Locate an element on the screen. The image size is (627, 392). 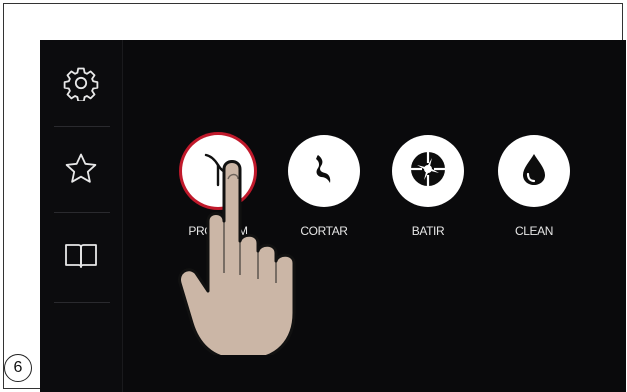
book-icon is located at coordinates (81, 255).